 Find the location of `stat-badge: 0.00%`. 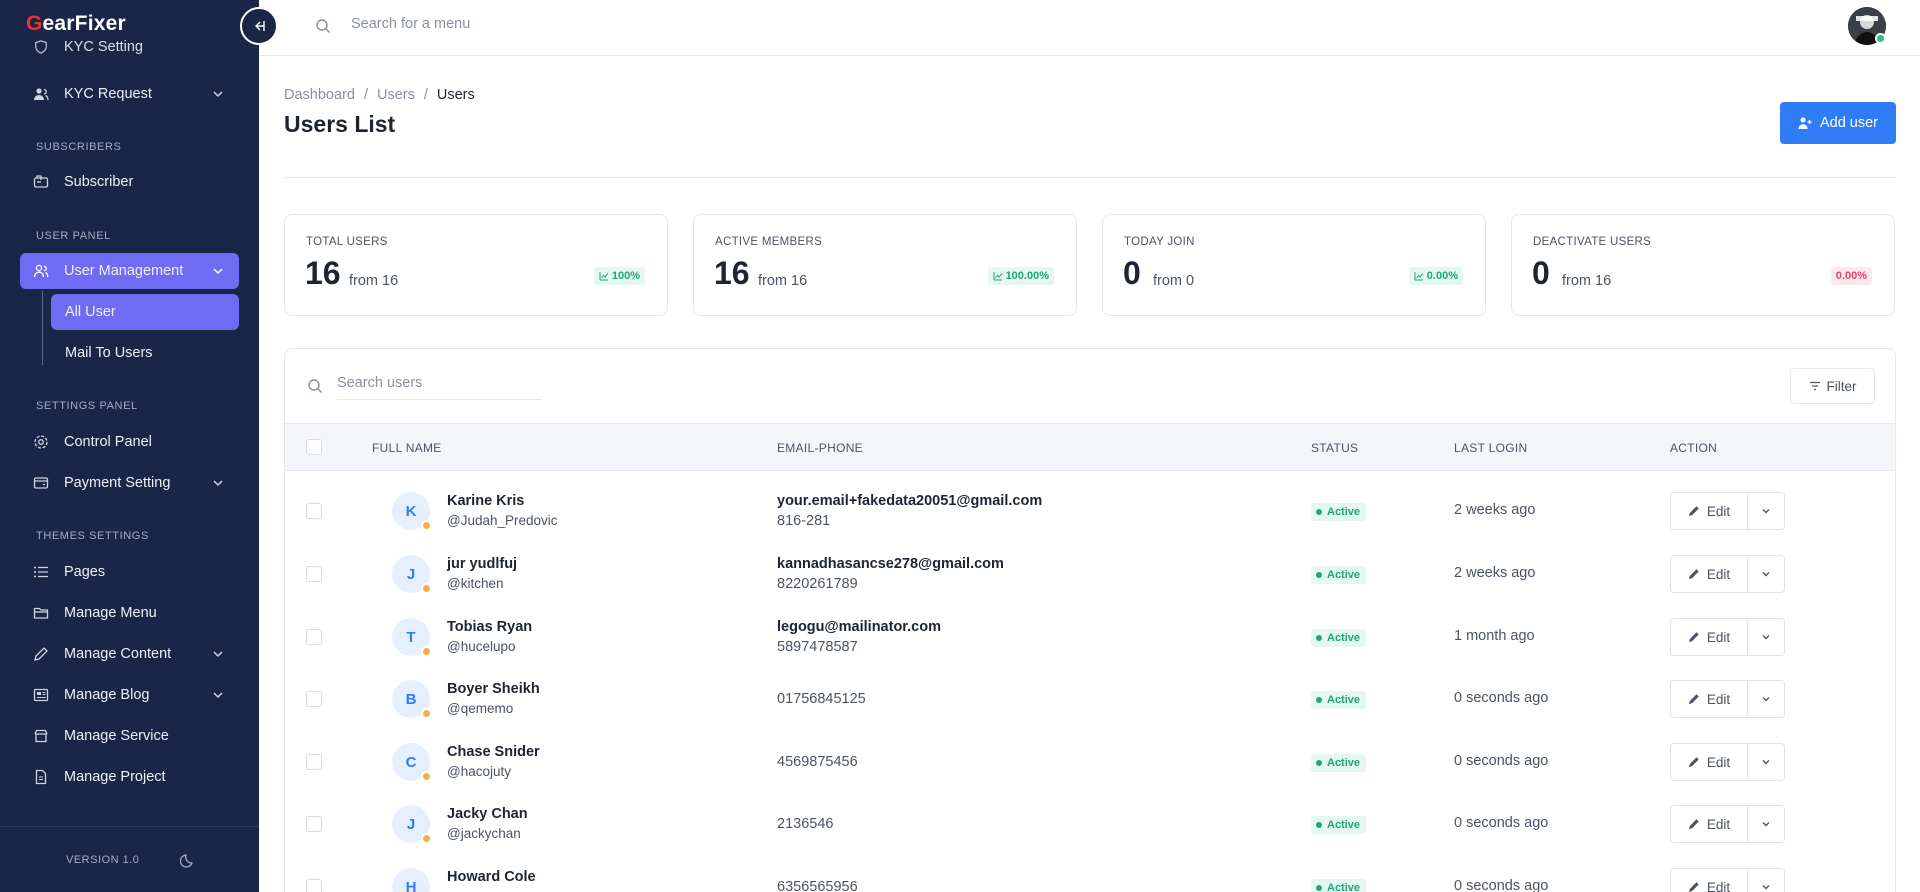

stat-badge: 0.00% is located at coordinates (1435, 276).